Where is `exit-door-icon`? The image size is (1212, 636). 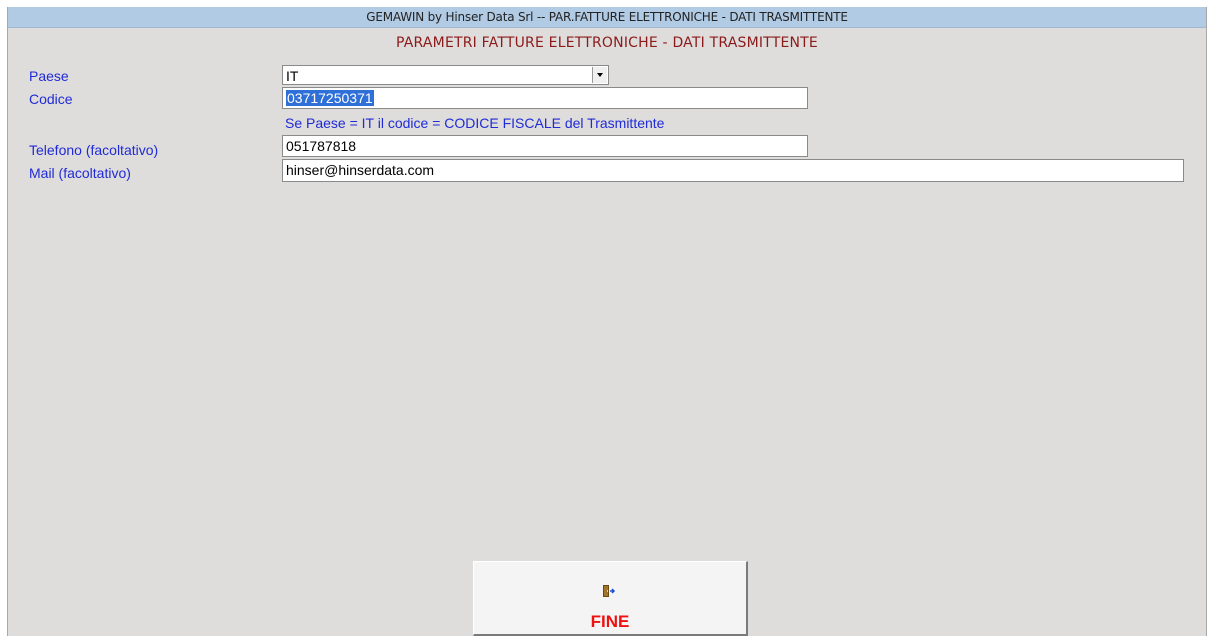
exit-door-icon is located at coordinates (609, 591).